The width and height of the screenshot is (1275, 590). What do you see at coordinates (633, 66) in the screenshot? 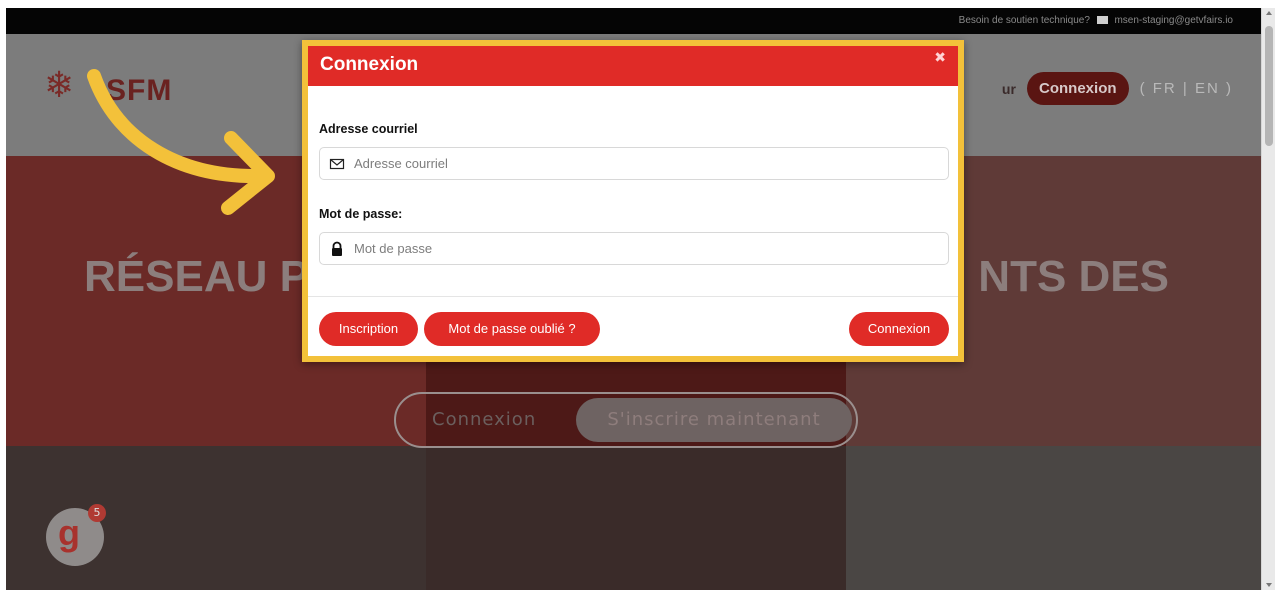
I see `modal-header: Connexion ✖` at bounding box center [633, 66].